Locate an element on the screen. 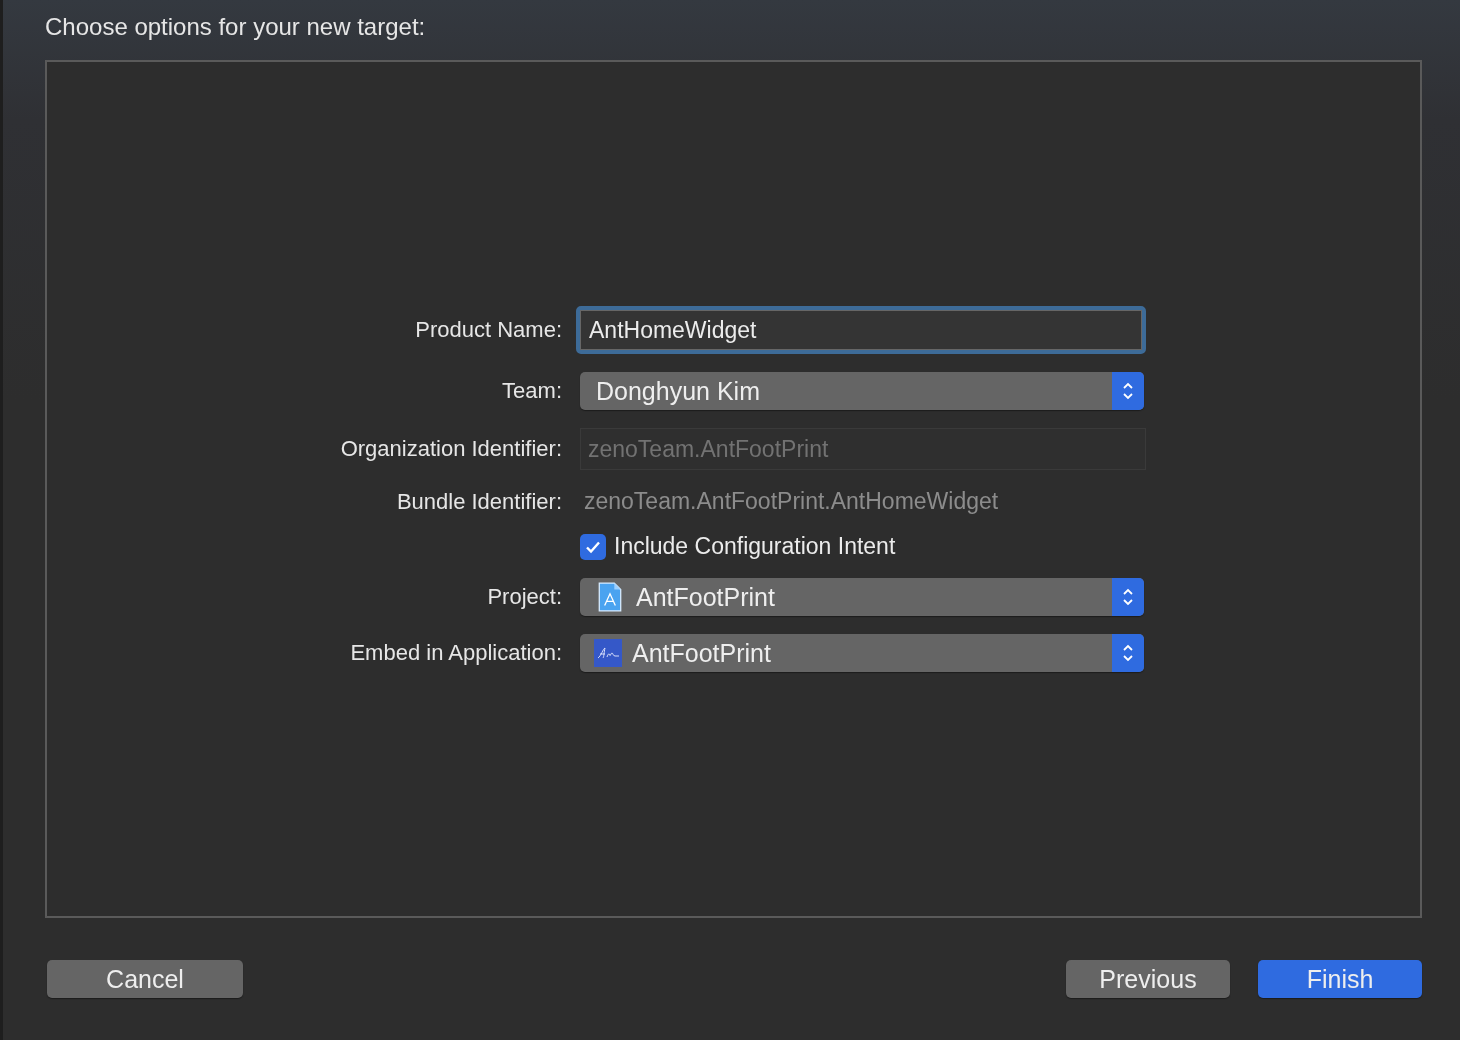 This screenshot has width=1460, height=1040. field-label: Team: is located at coordinates (532, 391).